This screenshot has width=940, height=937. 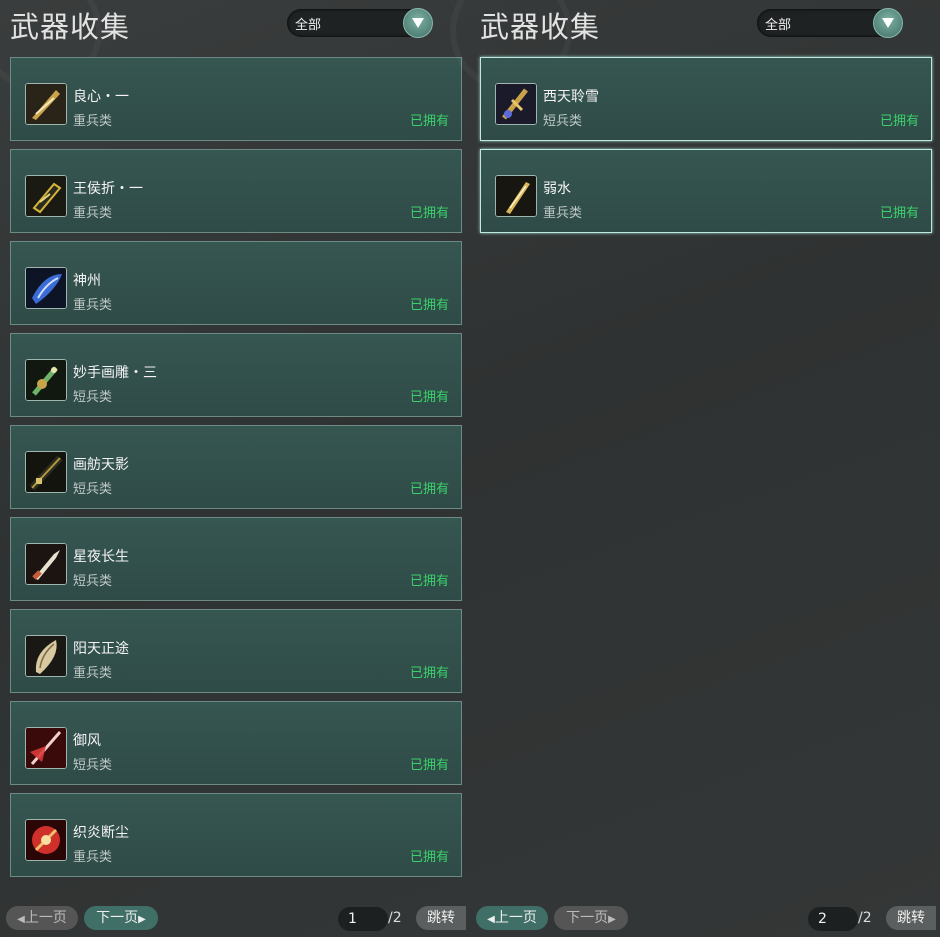 What do you see at coordinates (101, 97) in the screenshot?
I see `weapon-name: 良心・一` at bounding box center [101, 97].